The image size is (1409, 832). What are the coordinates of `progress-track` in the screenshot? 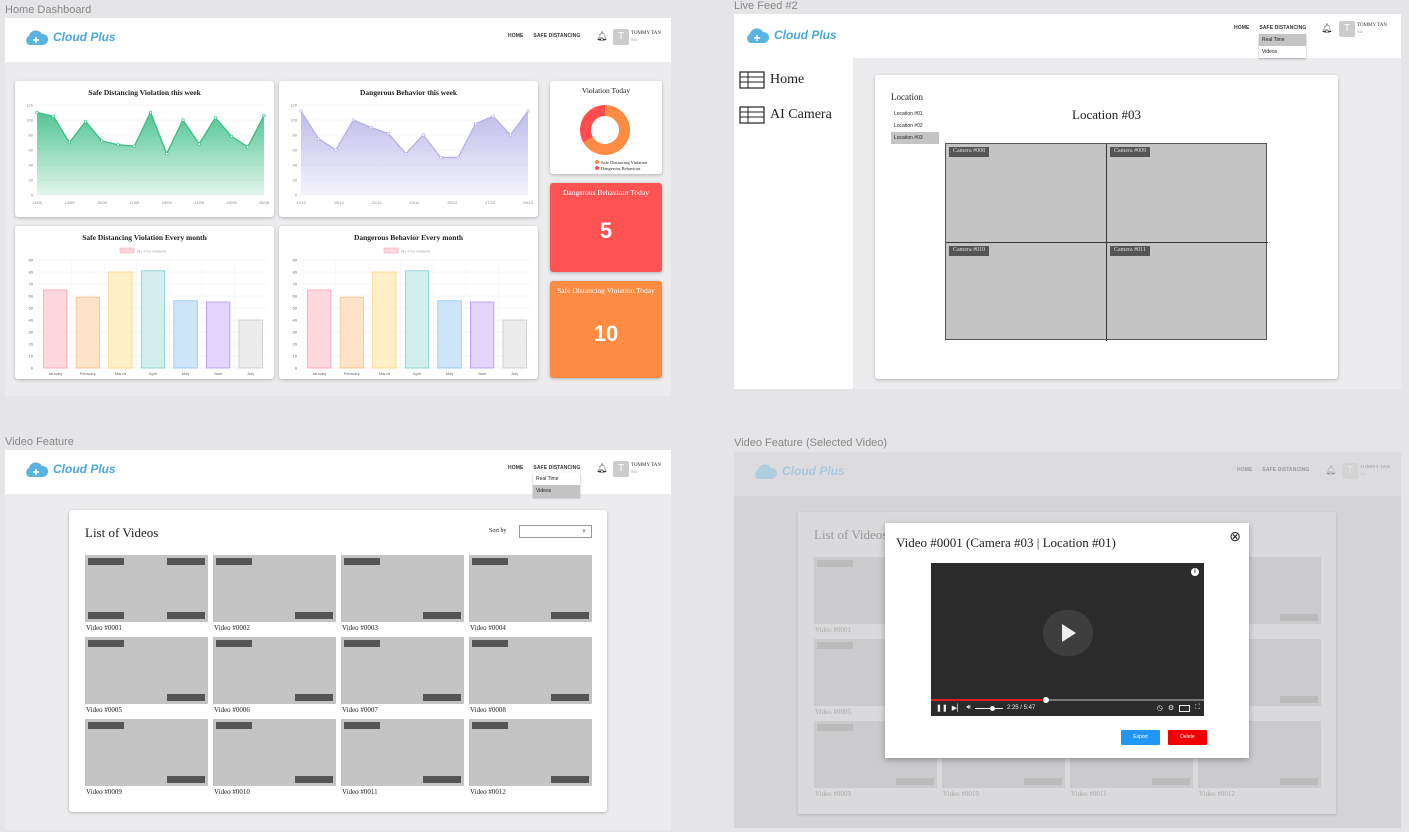 It's located at (1067, 700).